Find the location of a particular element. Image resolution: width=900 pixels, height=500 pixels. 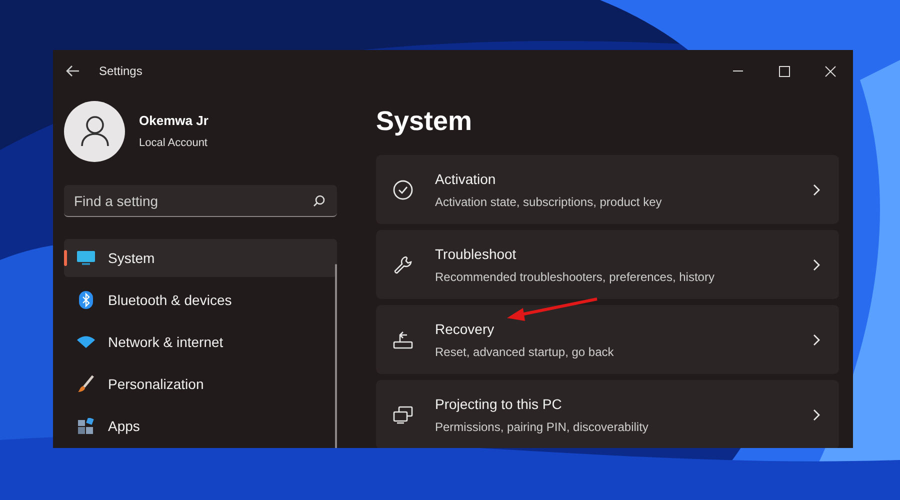

close-icon is located at coordinates (830, 71).